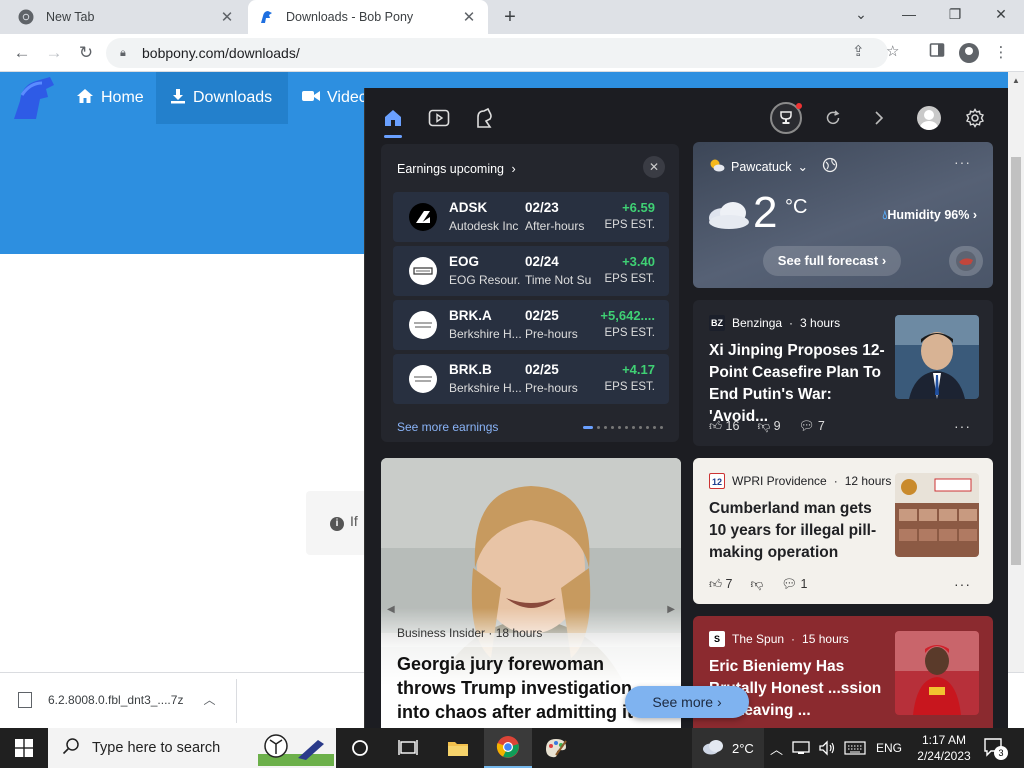 This screenshot has width=1024, height=768. I want to click on see-more-button: See more ›, so click(687, 702).